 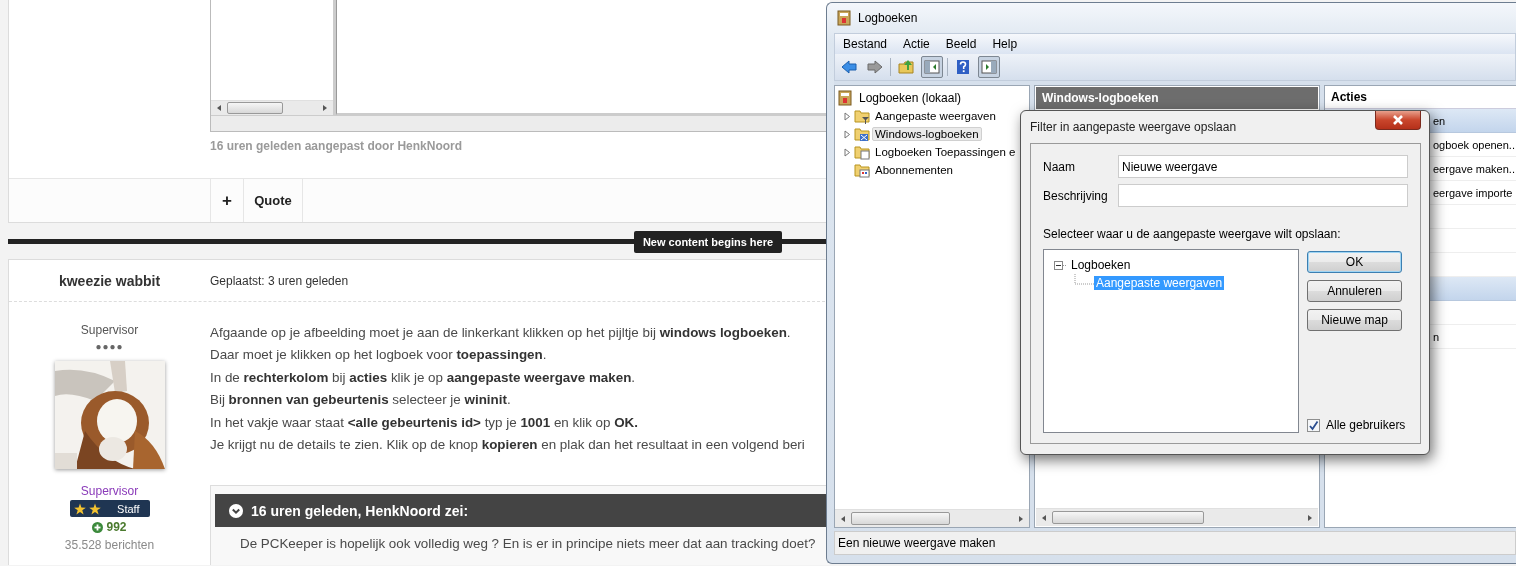 I want to click on post-paragraph: Afgaande op je afbeelding moet je aan de linkerkant klikken op het pijltje bij windows logboeken., so click(x=501, y=333).